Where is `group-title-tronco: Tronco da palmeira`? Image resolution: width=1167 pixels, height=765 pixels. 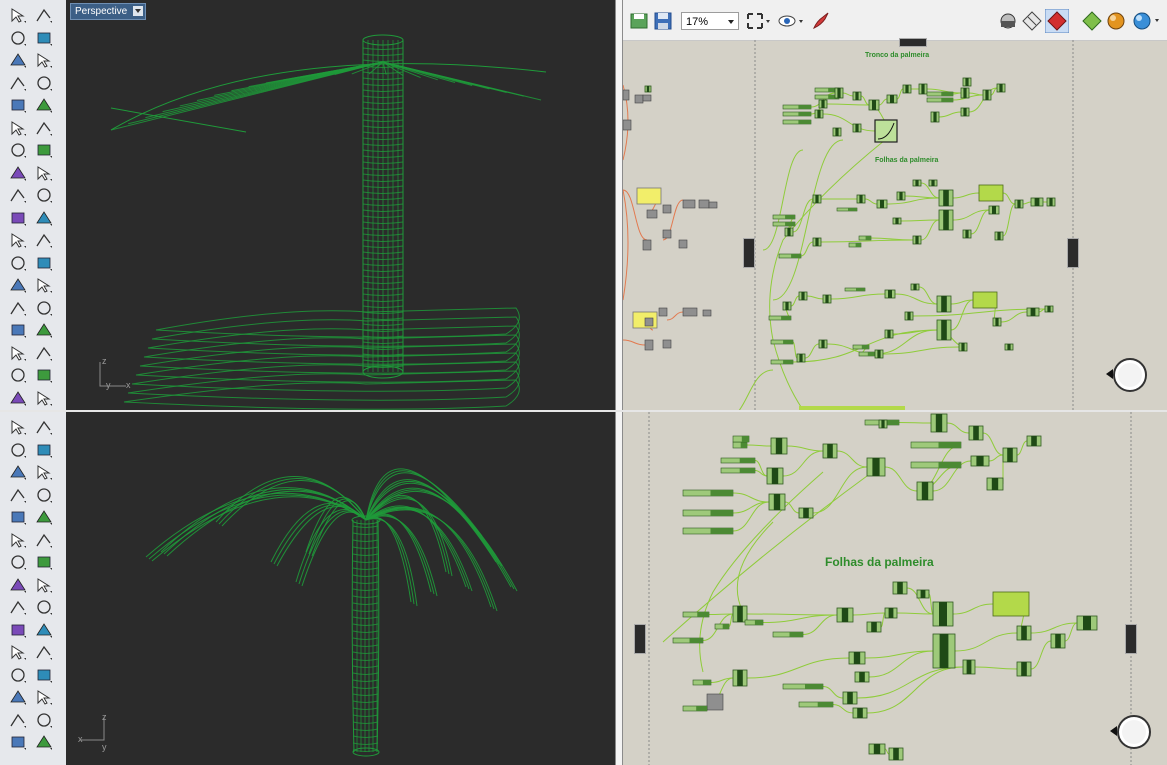
group-title-tronco: Tronco da palmeira is located at coordinates (897, 55).